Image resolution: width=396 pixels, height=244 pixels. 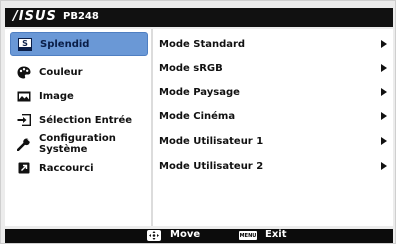 What do you see at coordinates (199, 17) in the screenshot?
I see `title-bar: /ISUS PB248` at bounding box center [199, 17].